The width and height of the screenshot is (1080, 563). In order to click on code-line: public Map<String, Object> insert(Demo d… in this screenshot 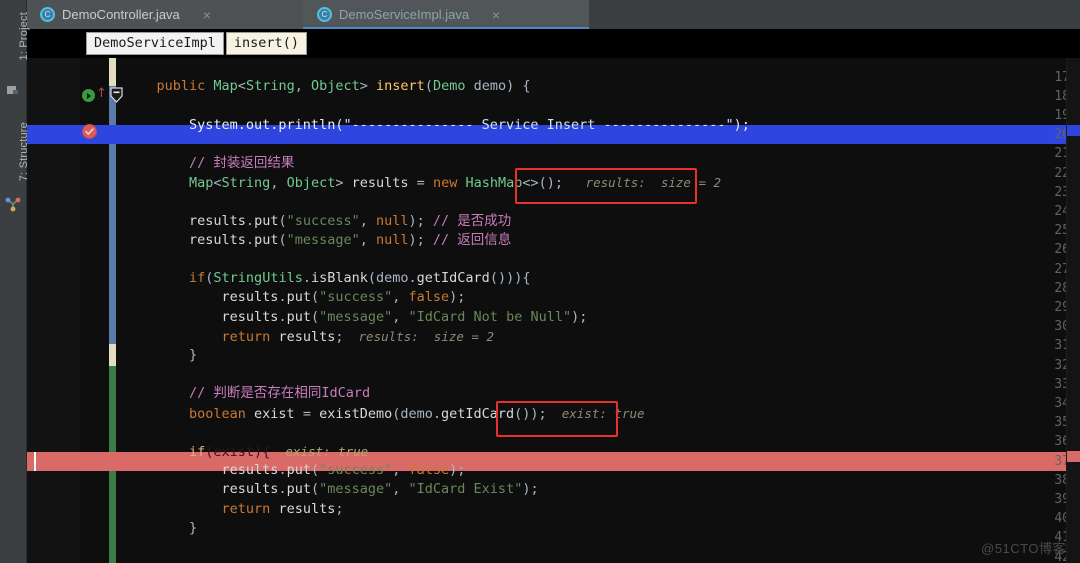, I will do `click(598, 86)`.